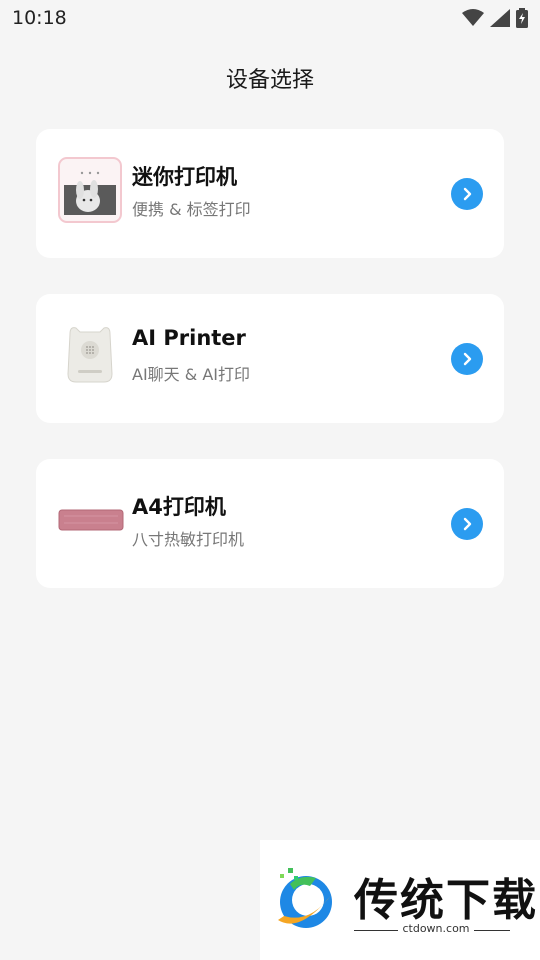 The height and width of the screenshot is (960, 540). I want to click on page-title: 设备选择, so click(269, 80).